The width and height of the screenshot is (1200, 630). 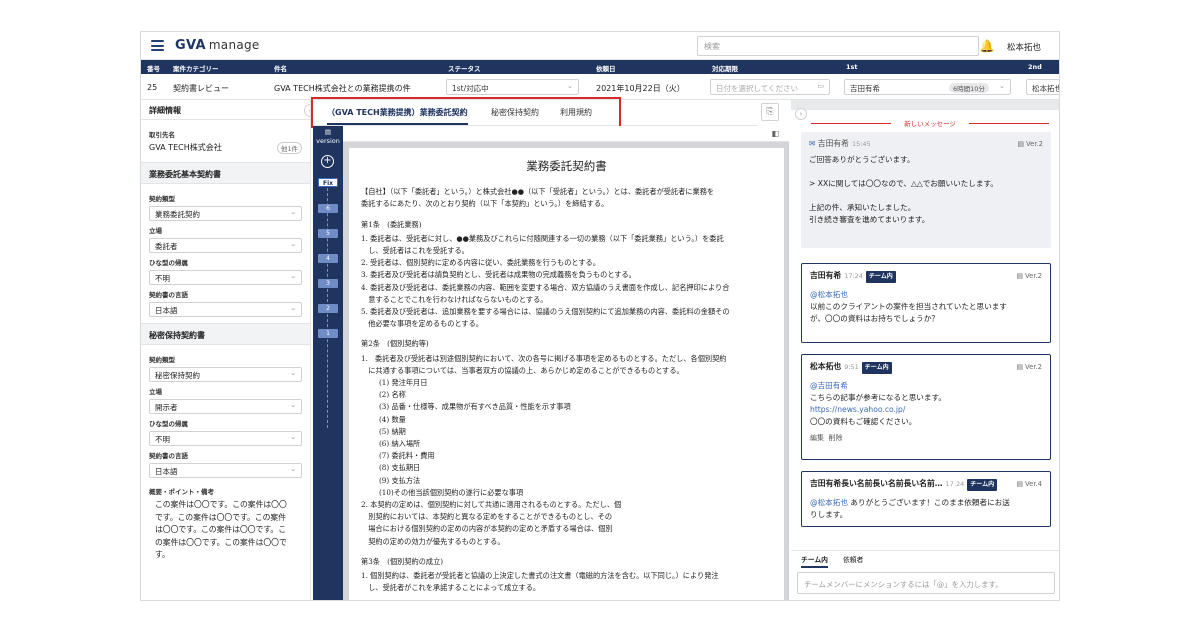 What do you see at coordinates (225, 334) in the screenshot?
I see `section-nda: 秘密保持契約書` at bounding box center [225, 334].